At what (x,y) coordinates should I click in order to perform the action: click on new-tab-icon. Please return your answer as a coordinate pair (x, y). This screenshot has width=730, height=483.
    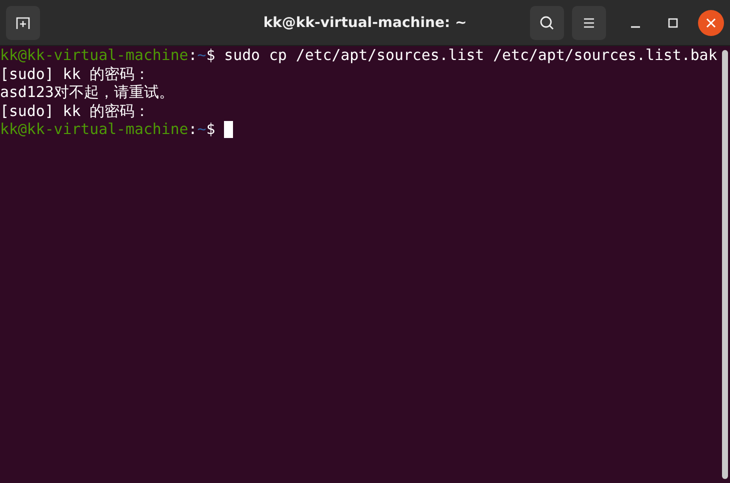
    Looking at the image, I should click on (23, 22).